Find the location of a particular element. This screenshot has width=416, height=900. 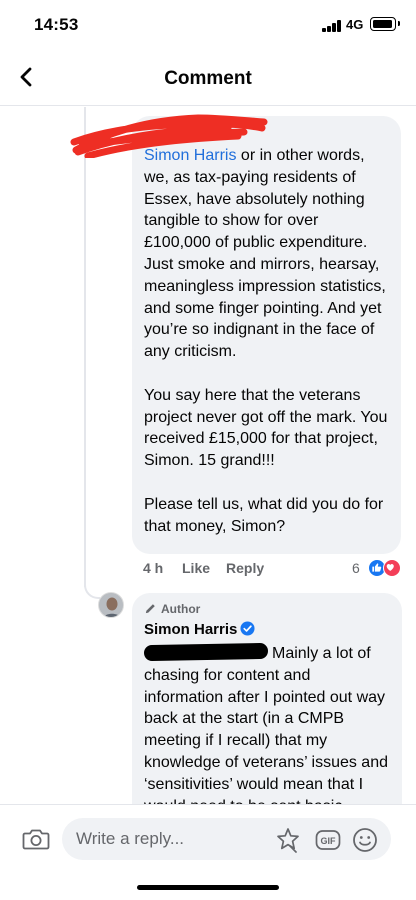

sticker-icon is located at coordinates (288, 840).